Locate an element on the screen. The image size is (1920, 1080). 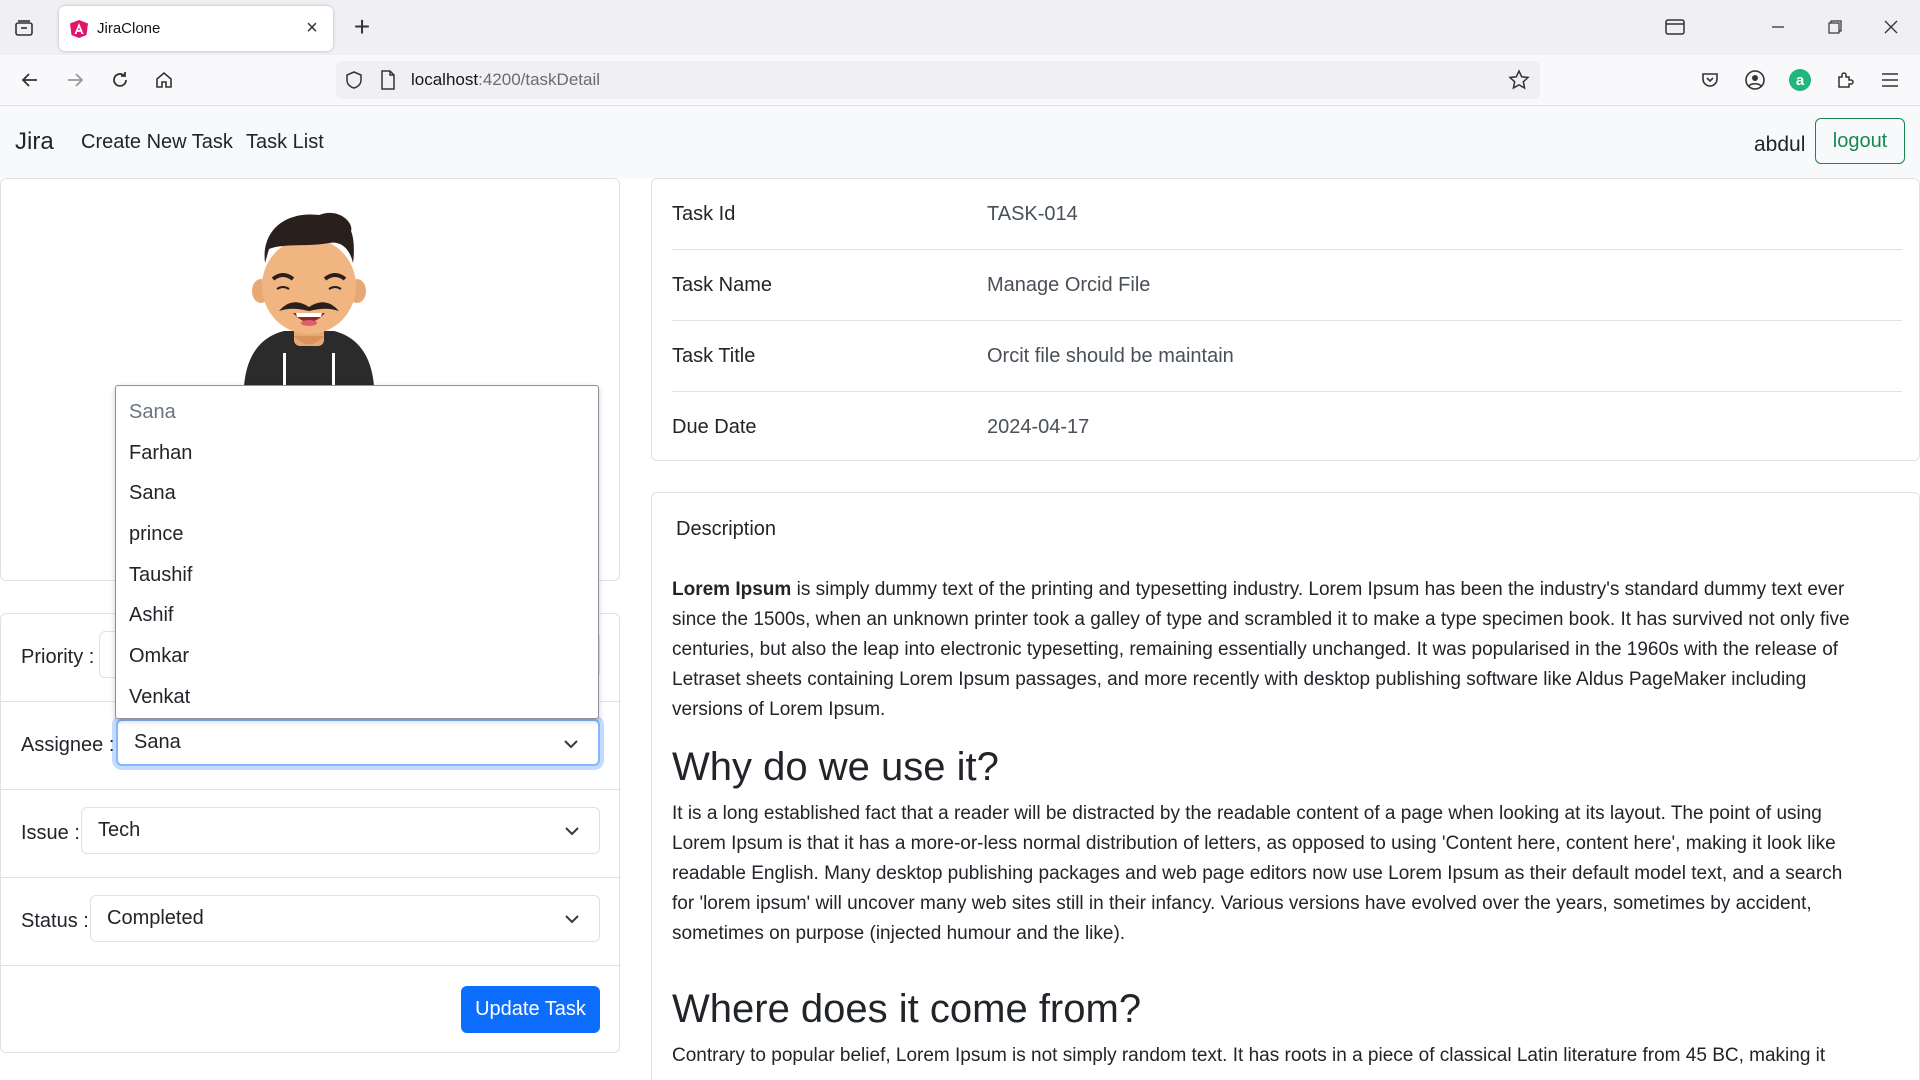
update-task-button: Update Task is located at coordinates (530, 1009).